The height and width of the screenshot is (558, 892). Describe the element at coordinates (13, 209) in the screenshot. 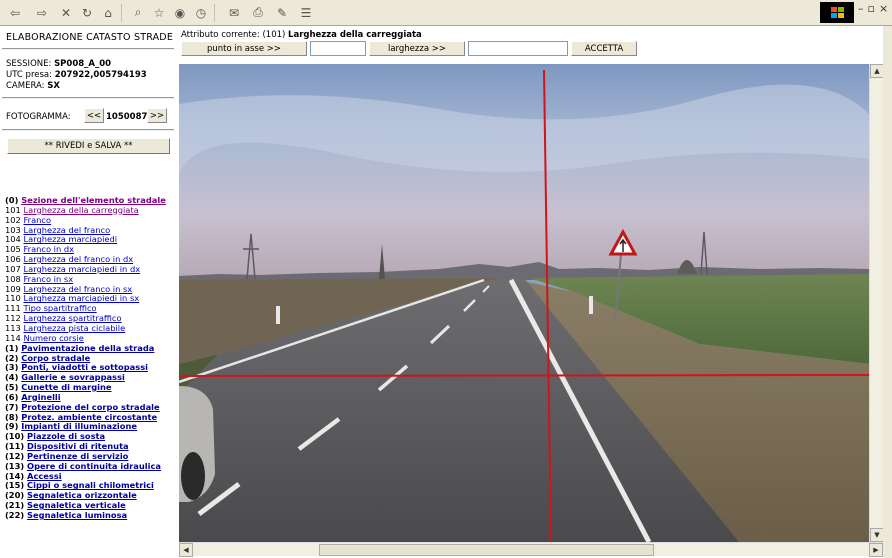

I see `attribute-code: 101` at that location.